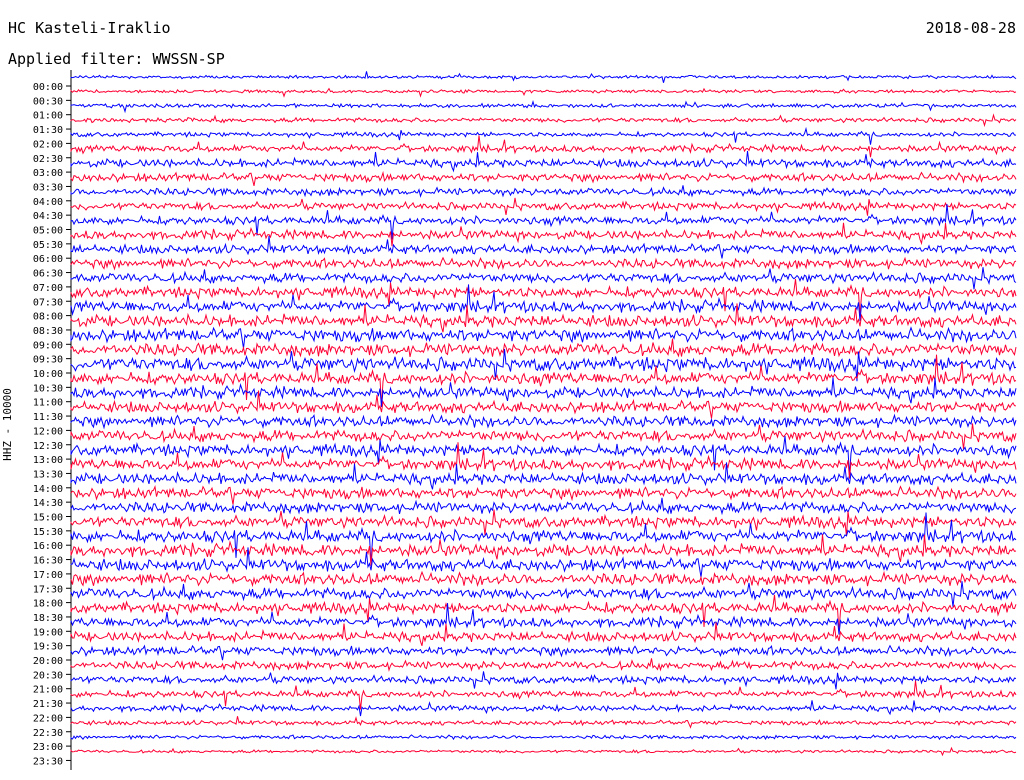 This screenshot has height=780, width=1024. I want to click on row-time-label: 15:00, so click(48, 518).